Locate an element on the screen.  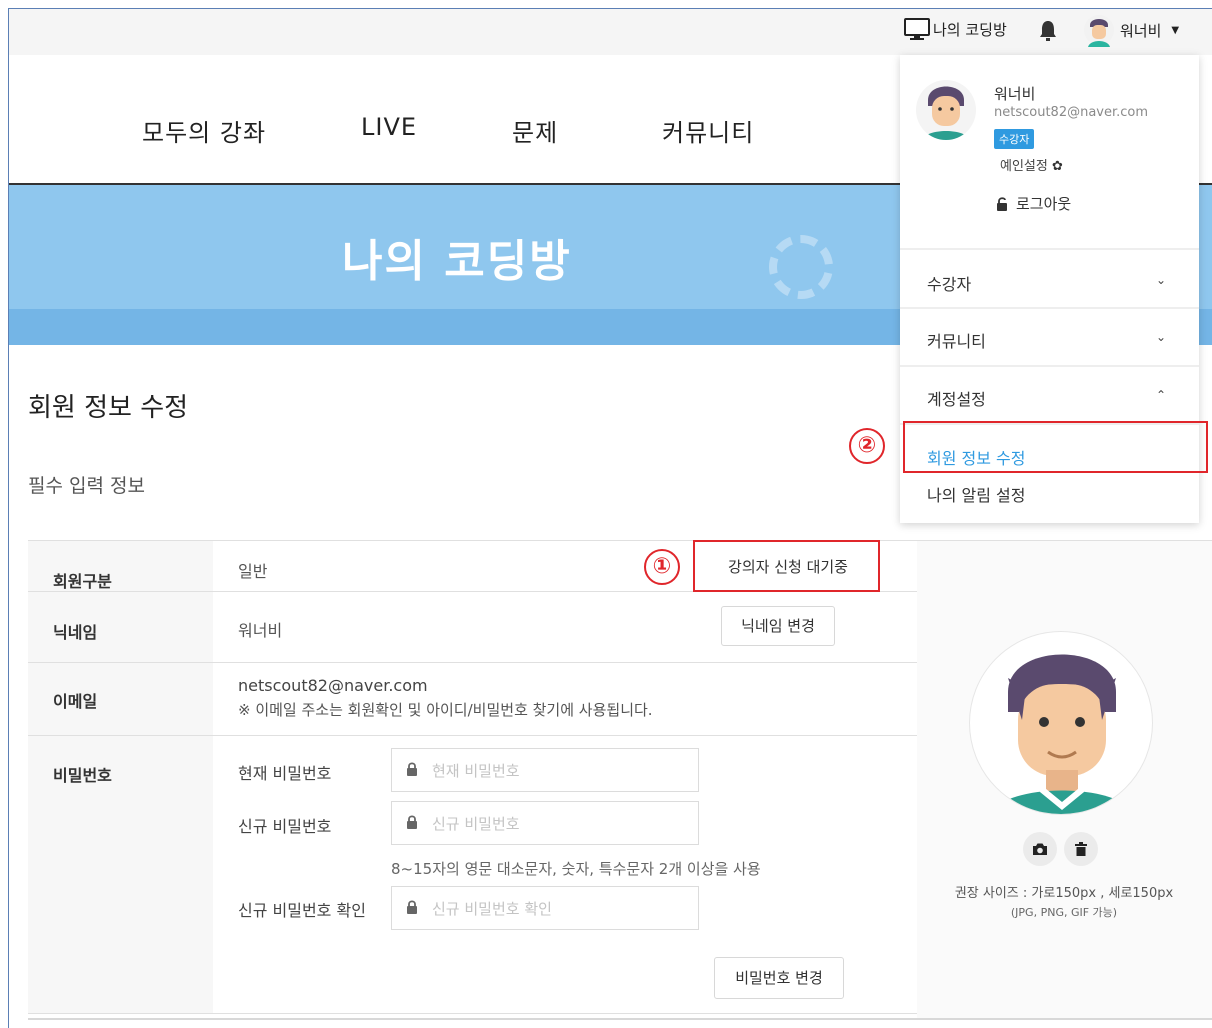
user-avatar-icon is located at coordinates (1099, 31).